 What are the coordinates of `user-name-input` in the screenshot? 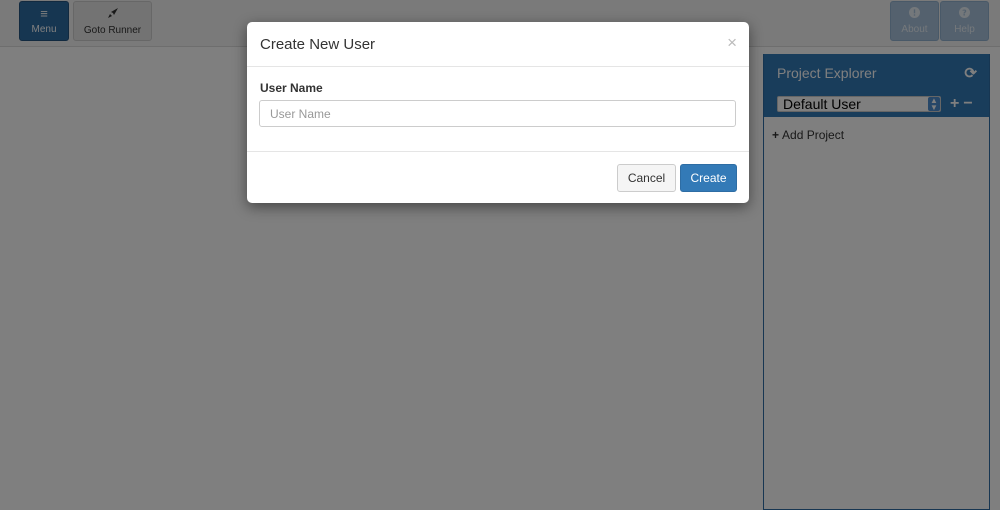 It's located at (497, 113).